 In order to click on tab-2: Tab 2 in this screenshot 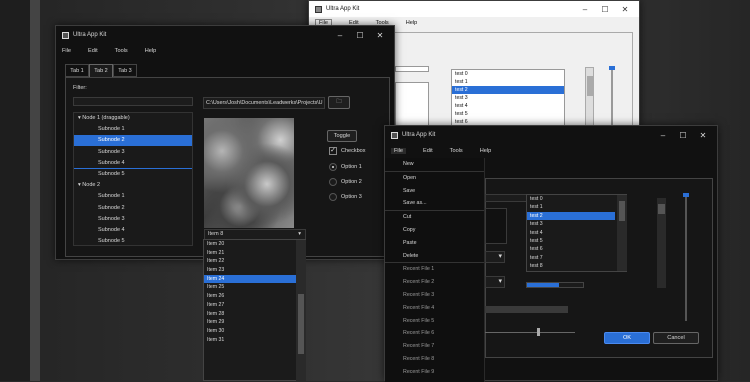, I will do `click(101, 71)`.